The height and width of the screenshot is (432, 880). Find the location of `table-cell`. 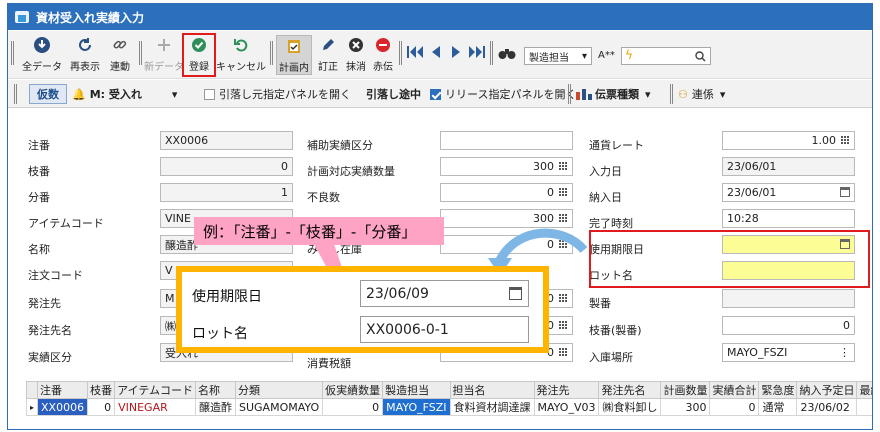

table-cell is located at coordinates (864, 407).